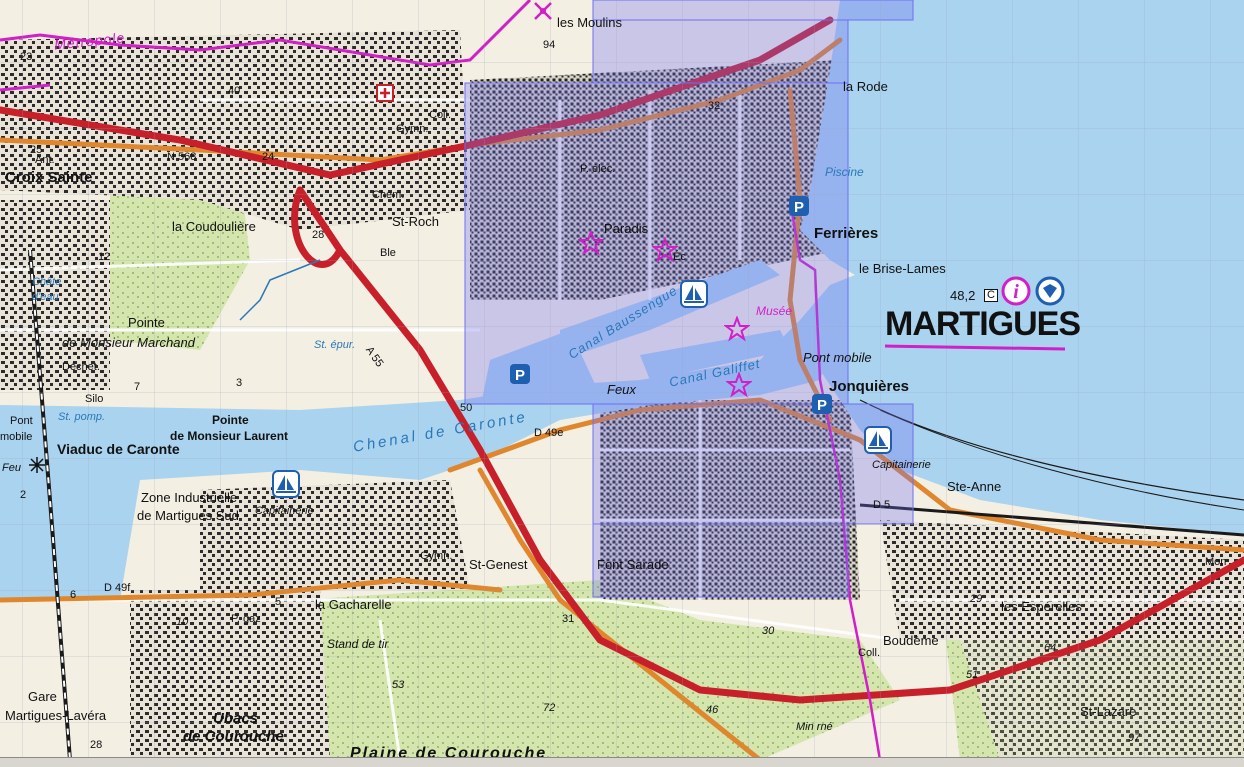 This screenshot has width=1244, height=767. I want to click on spot-height: 2, so click(23, 495).